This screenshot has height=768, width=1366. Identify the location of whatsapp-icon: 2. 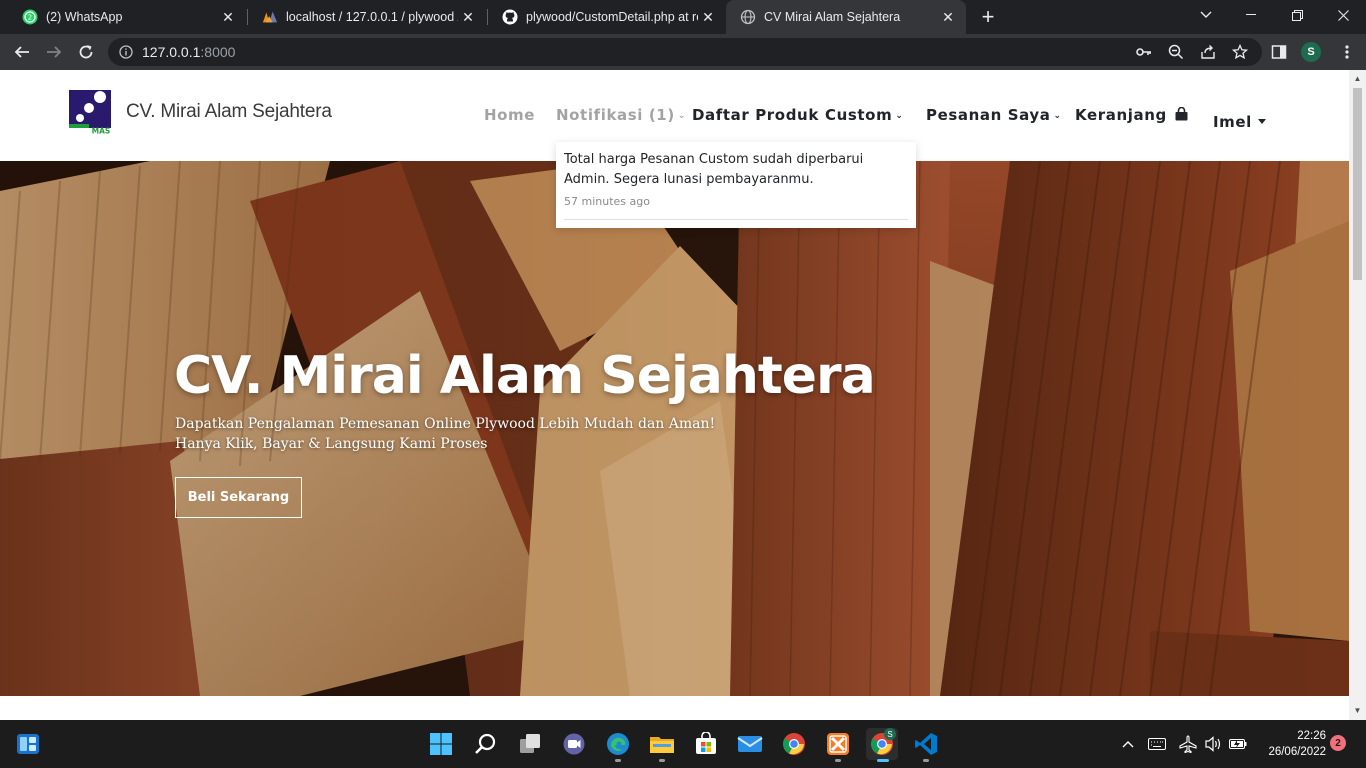
(30, 17).